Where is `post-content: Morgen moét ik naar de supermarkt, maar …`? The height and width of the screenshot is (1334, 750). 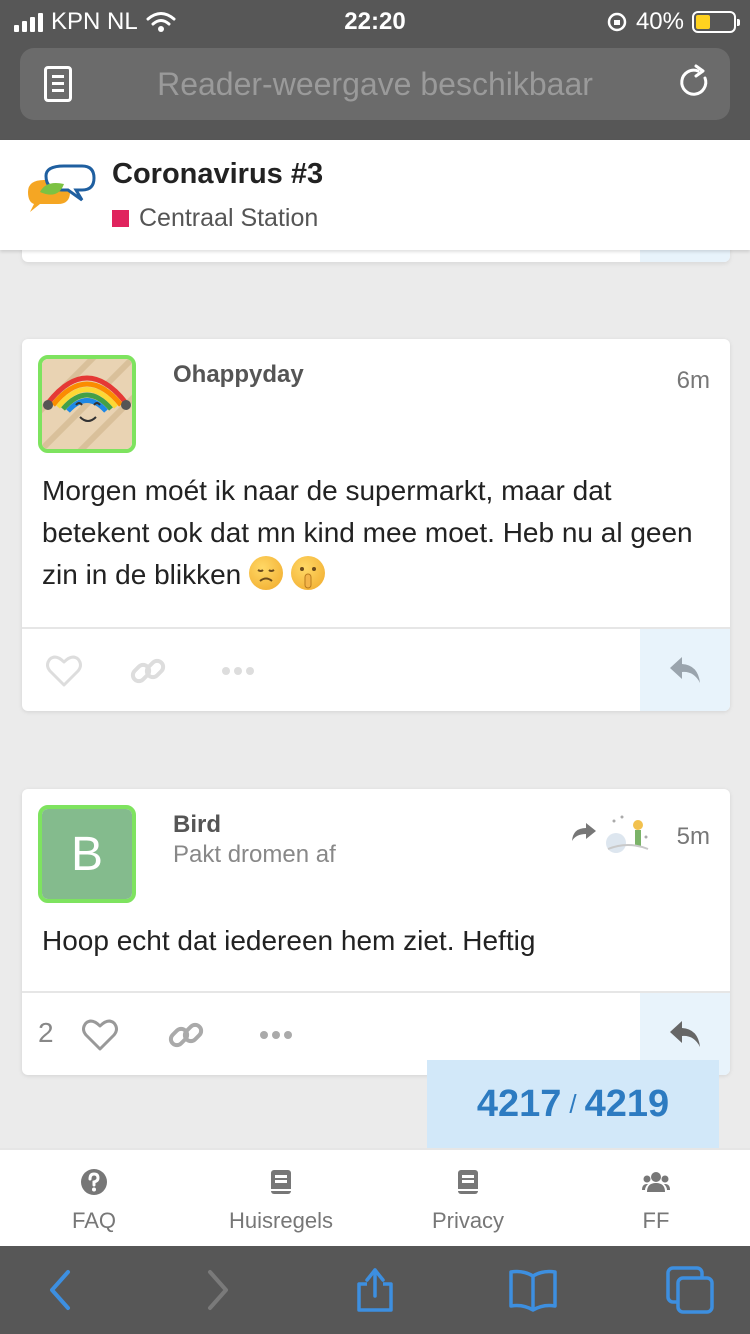 post-content: Morgen moét ik naar de supermarkt, maar … is located at coordinates (376, 533).